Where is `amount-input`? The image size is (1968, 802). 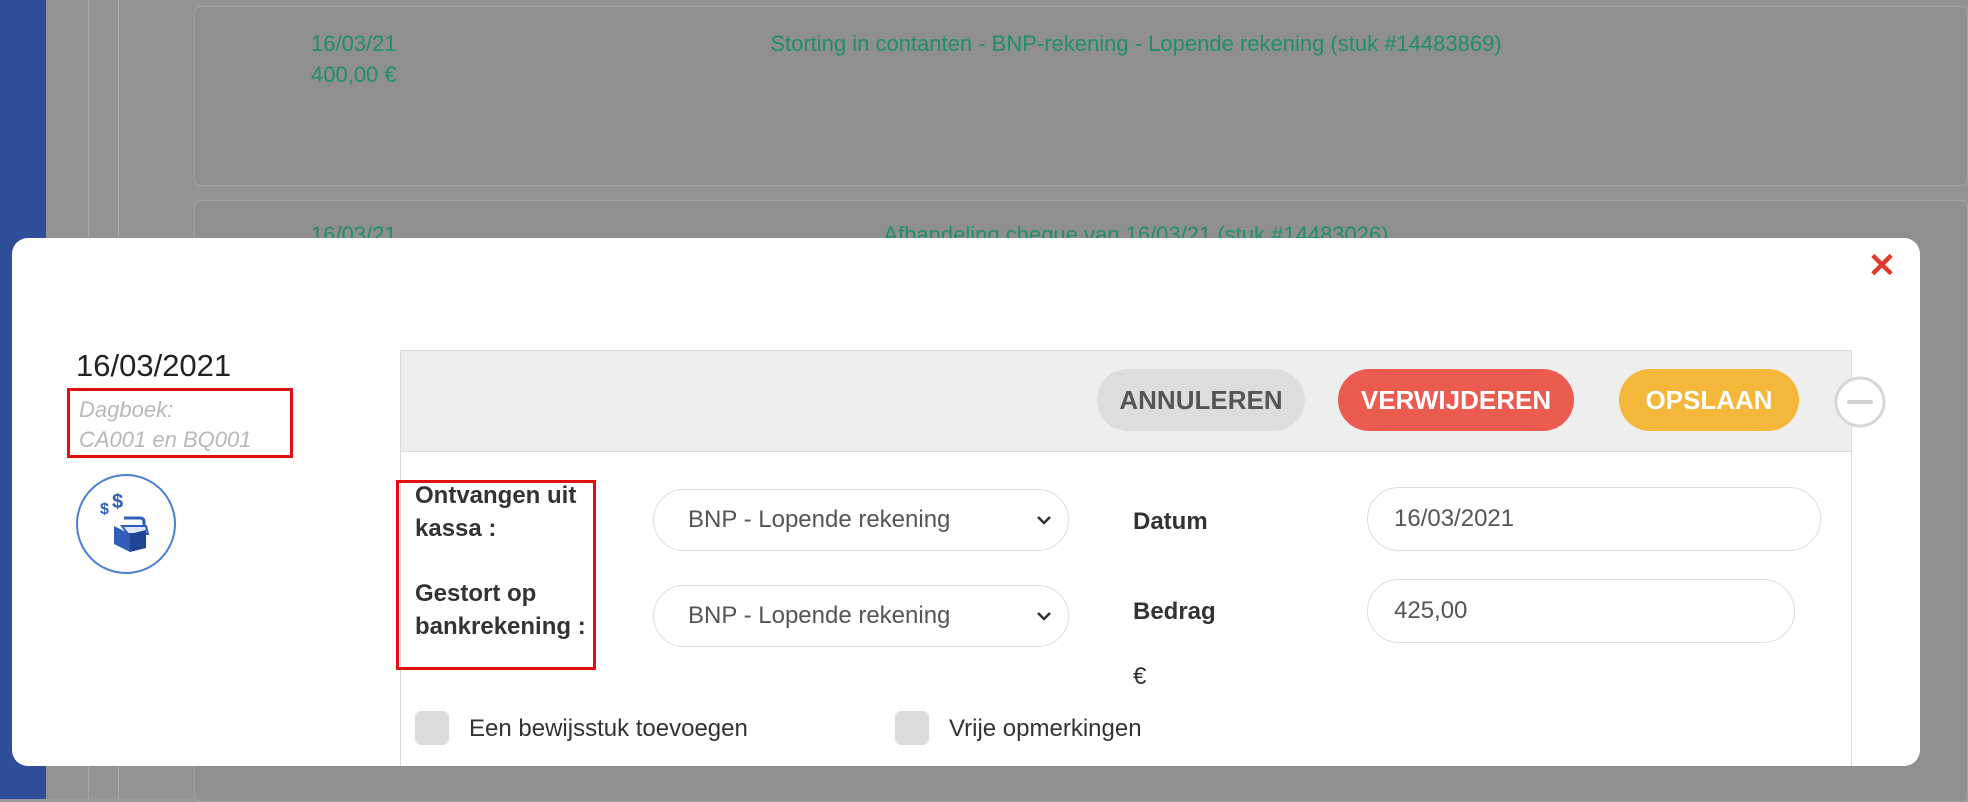
amount-input is located at coordinates (1581, 611).